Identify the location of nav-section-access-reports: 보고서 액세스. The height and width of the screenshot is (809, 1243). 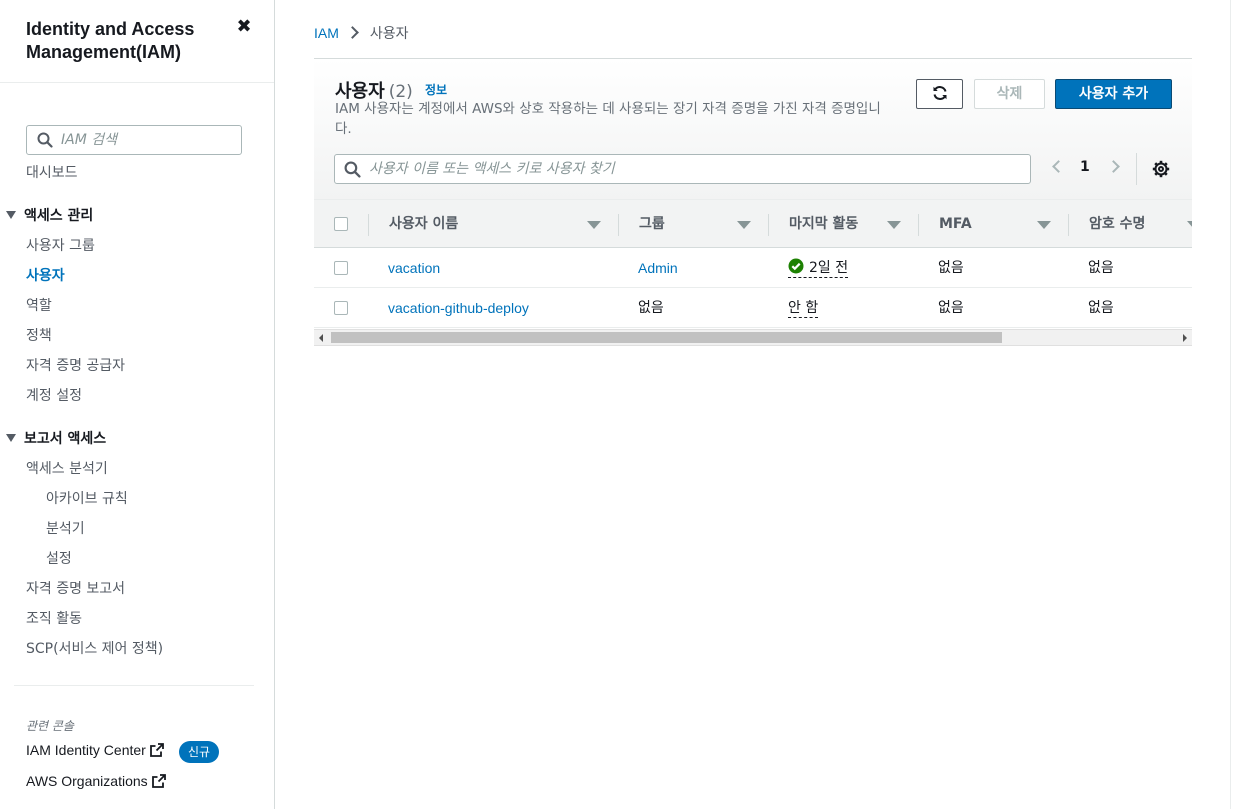
(56, 439).